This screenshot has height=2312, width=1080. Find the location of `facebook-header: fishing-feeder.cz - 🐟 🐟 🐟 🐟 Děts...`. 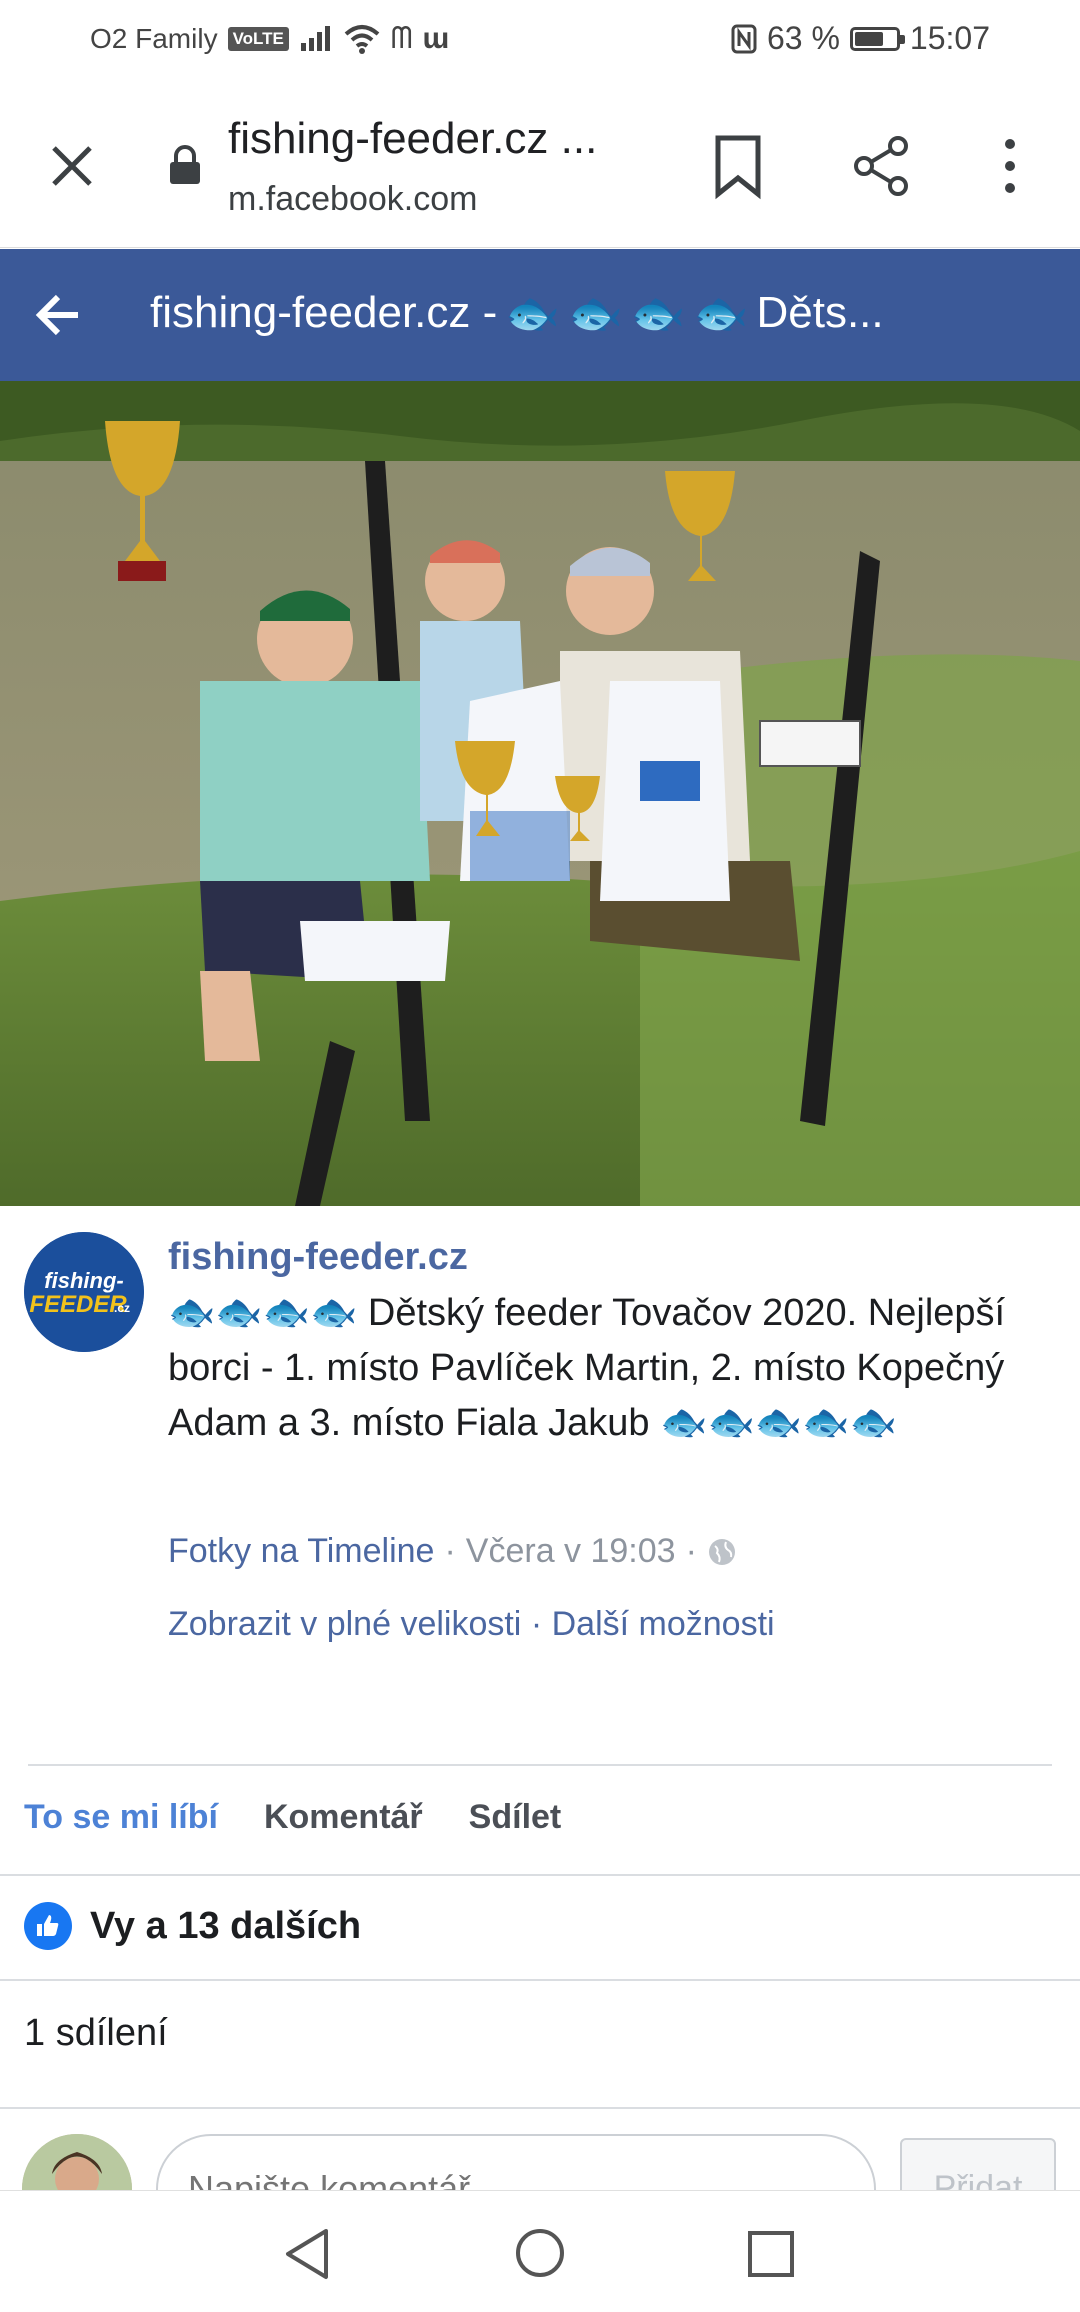

facebook-header: fishing-feeder.cz - 🐟 🐟 🐟 🐟 Děts... is located at coordinates (540, 315).